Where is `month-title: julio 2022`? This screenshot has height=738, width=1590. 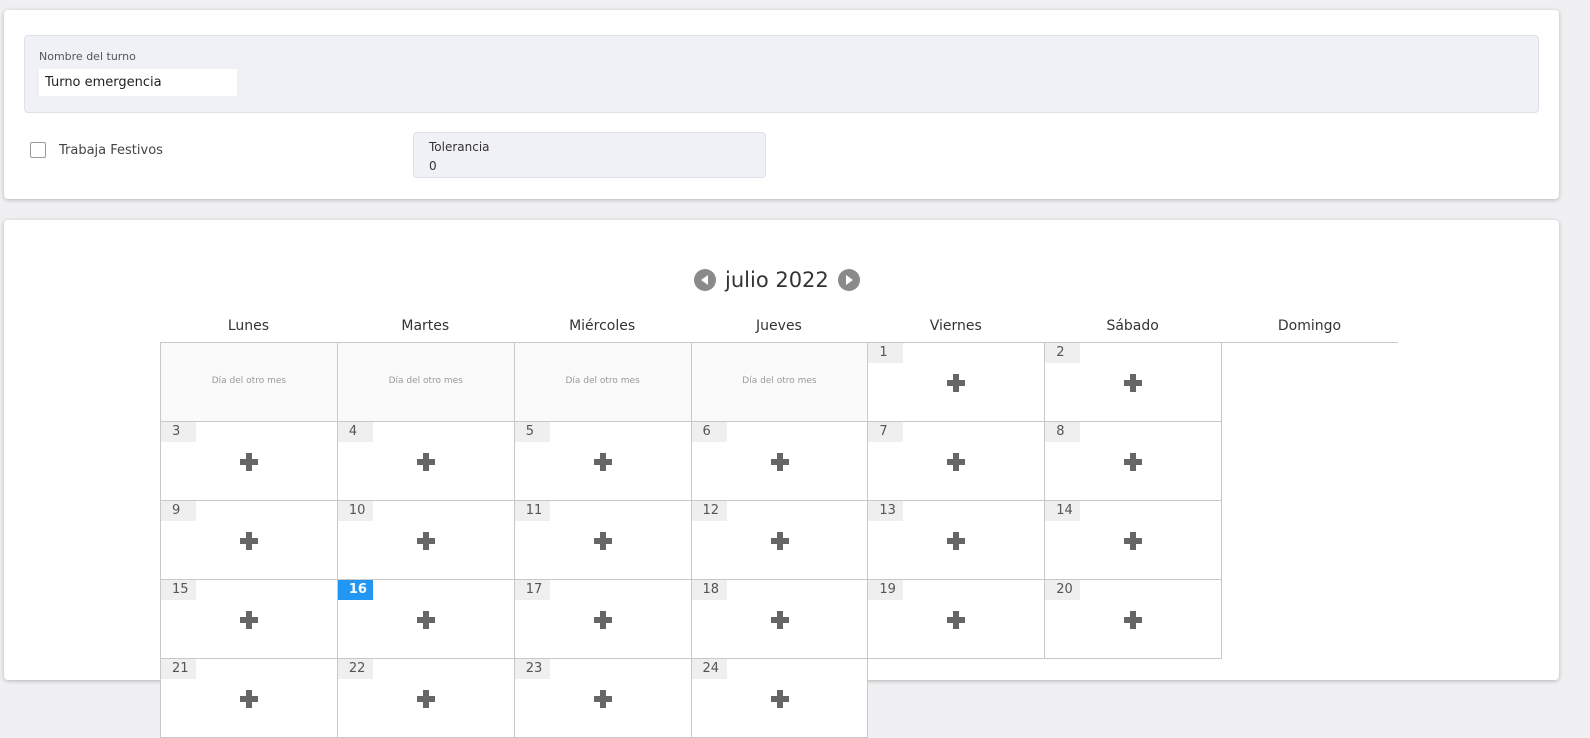
month-title: julio 2022 is located at coordinates (777, 280).